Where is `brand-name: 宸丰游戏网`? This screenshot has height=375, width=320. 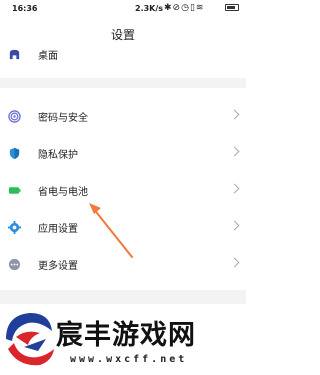 brand-name: 宸丰游戏网 is located at coordinates (126, 335).